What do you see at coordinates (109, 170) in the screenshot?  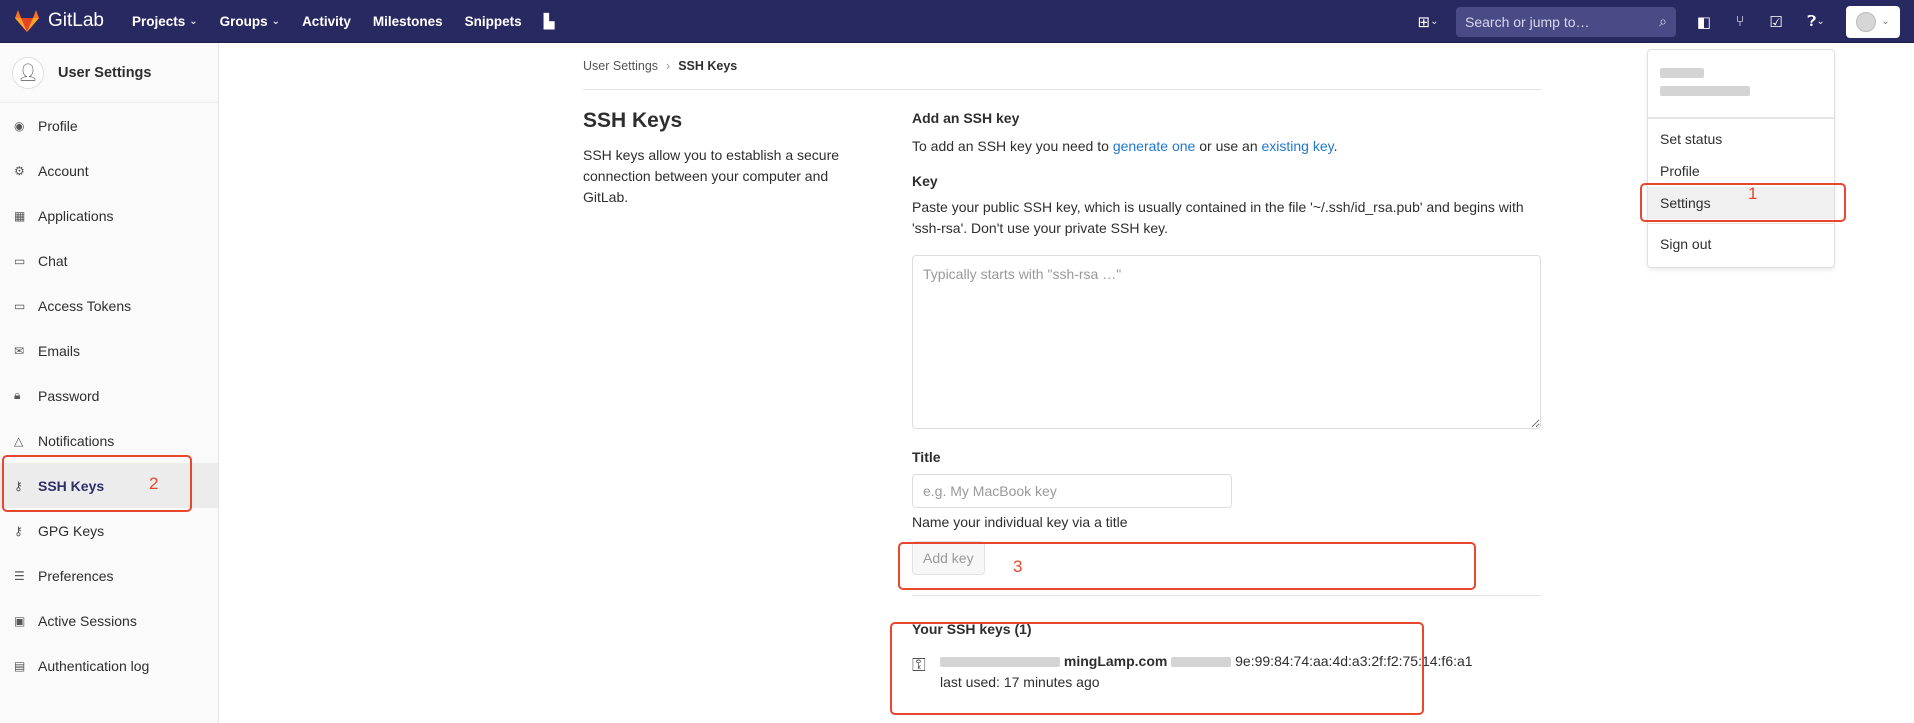 I see `sidebar-item-account: ⚙ Account` at bounding box center [109, 170].